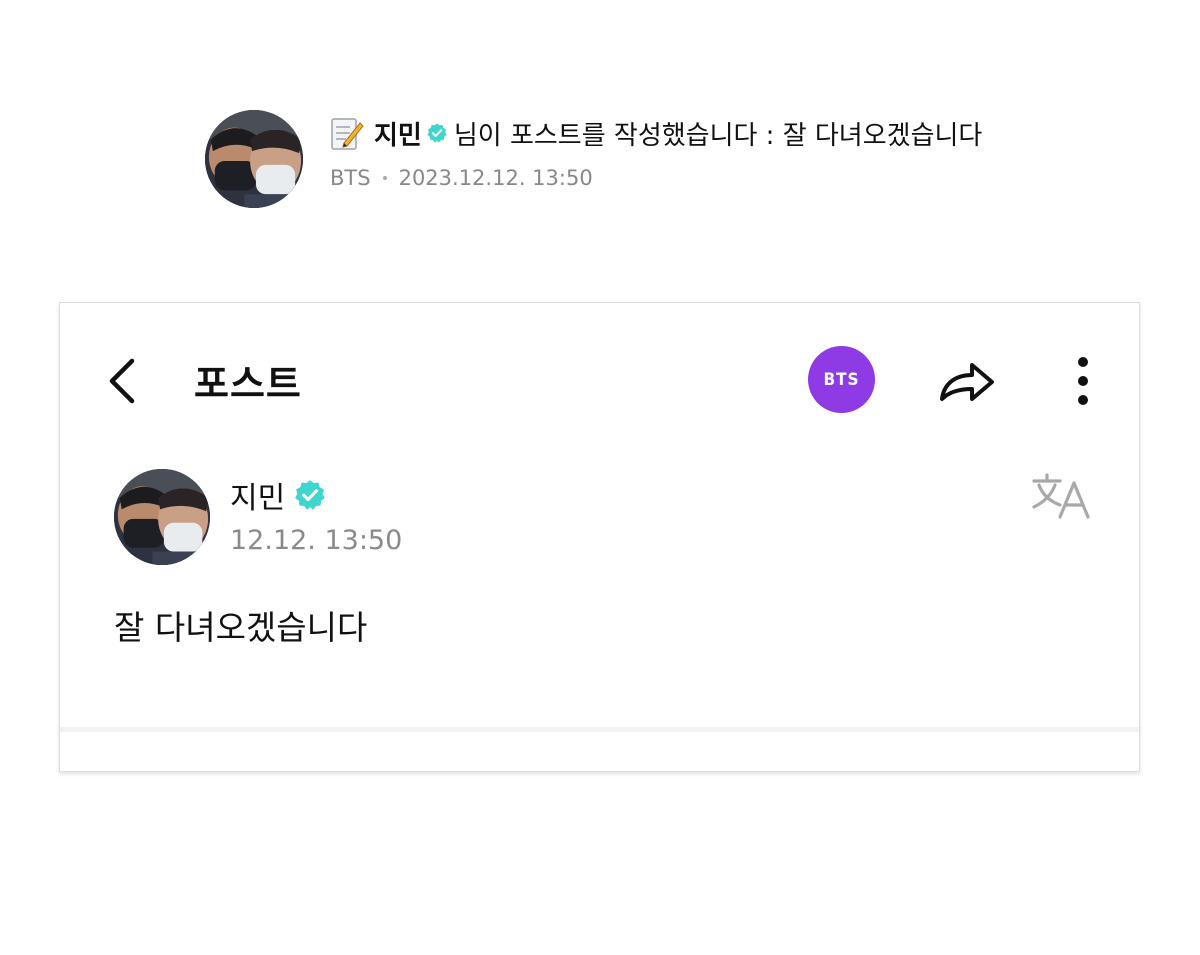 This screenshot has height=955, width=1200. Describe the element at coordinates (257, 495) in the screenshot. I see `author-name: 지민` at that location.